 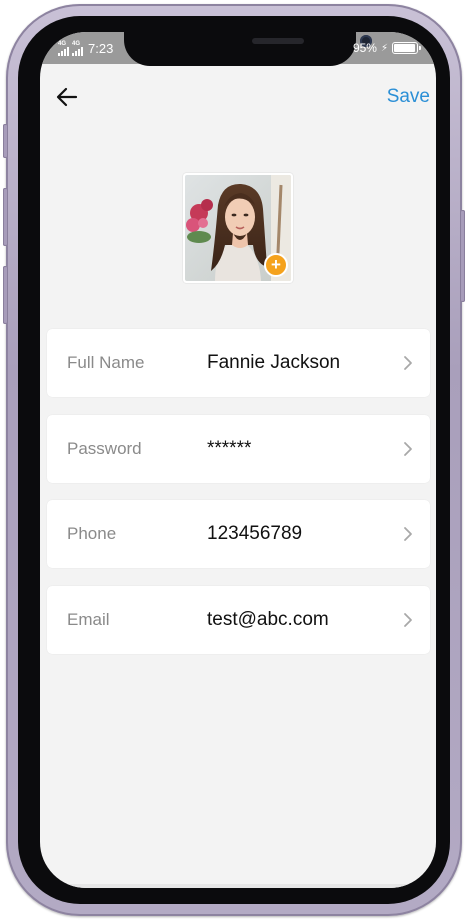 I want to click on battery-level, so click(x=404, y=48).